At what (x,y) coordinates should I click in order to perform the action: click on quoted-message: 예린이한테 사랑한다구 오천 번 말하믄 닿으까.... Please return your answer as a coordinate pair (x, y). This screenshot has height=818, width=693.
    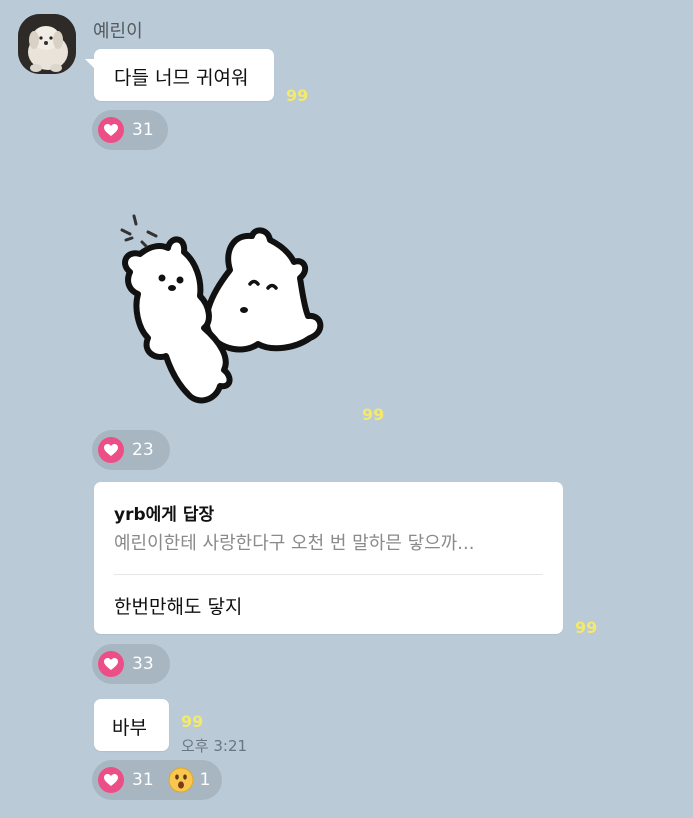
    Looking at the image, I should click on (294, 542).